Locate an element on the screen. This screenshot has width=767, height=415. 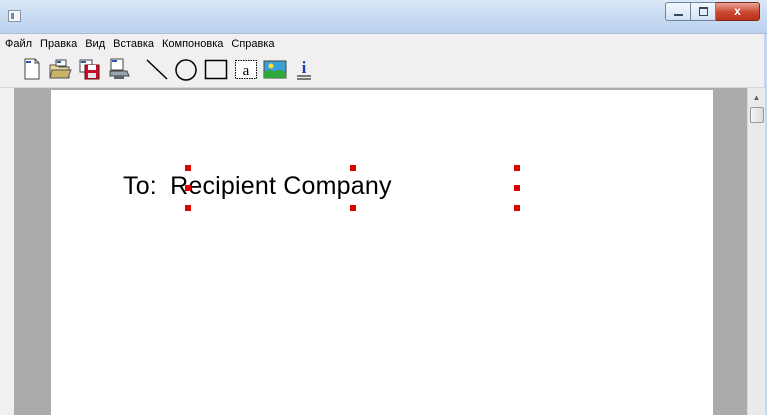
menu-view: Вид is located at coordinates (95, 43).